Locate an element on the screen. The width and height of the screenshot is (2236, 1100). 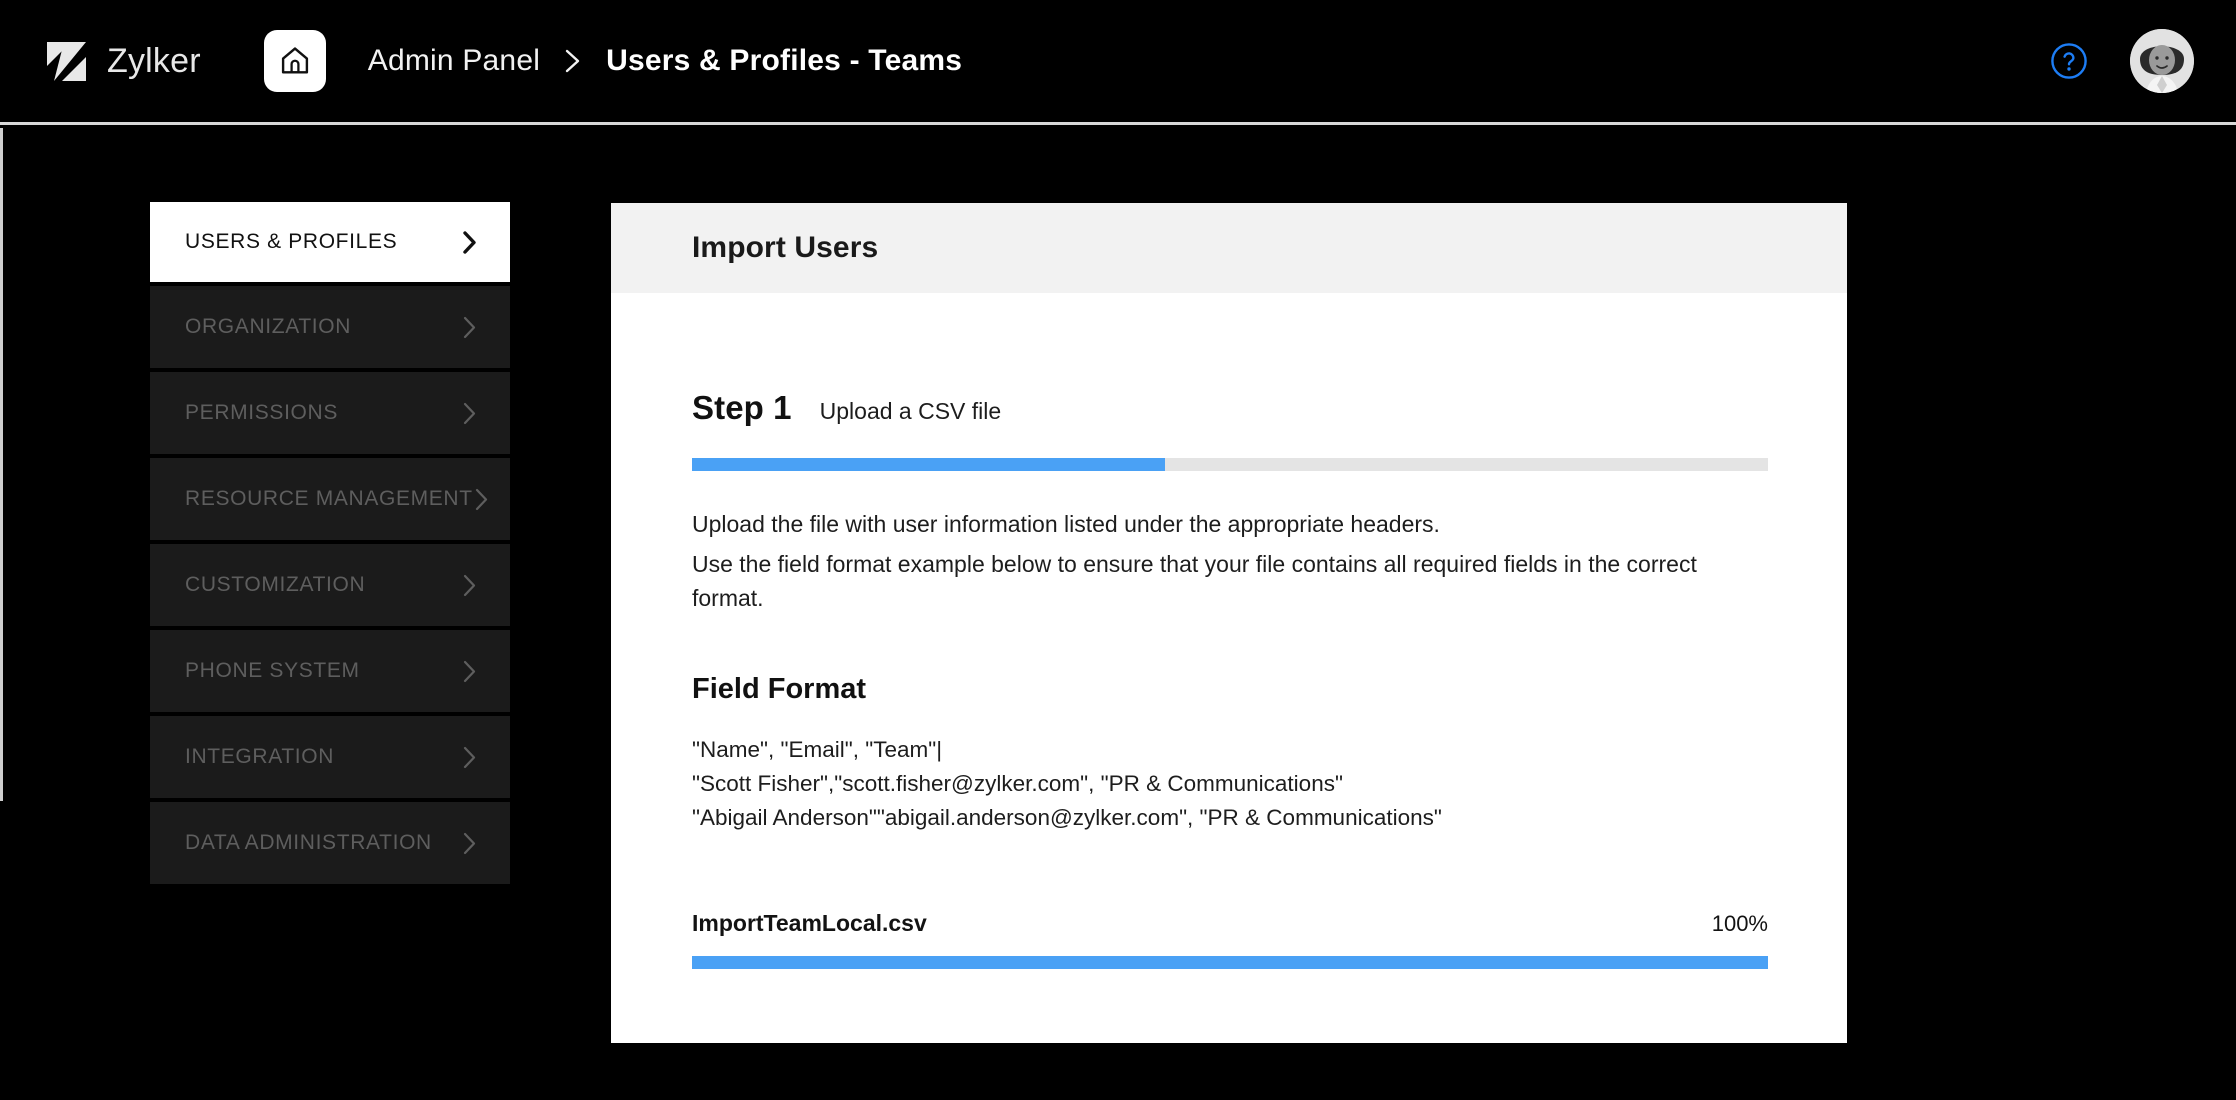
step-progress-fill is located at coordinates (929, 464).